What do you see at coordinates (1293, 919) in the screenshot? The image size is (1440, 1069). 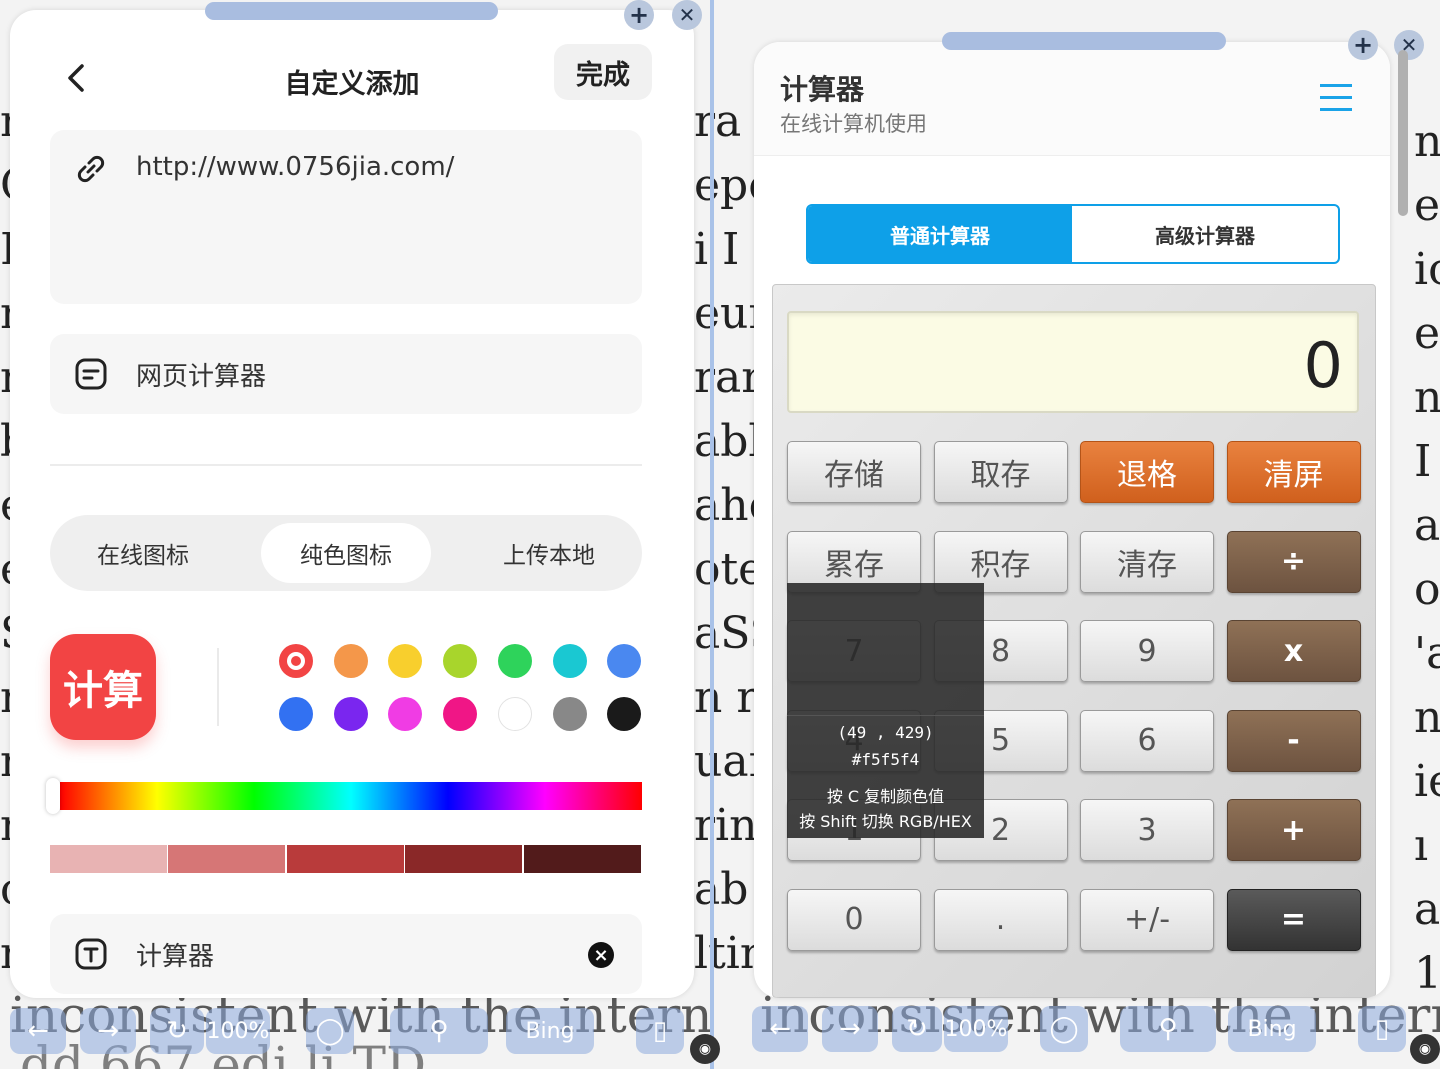 I see `calc-key: =` at bounding box center [1293, 919].